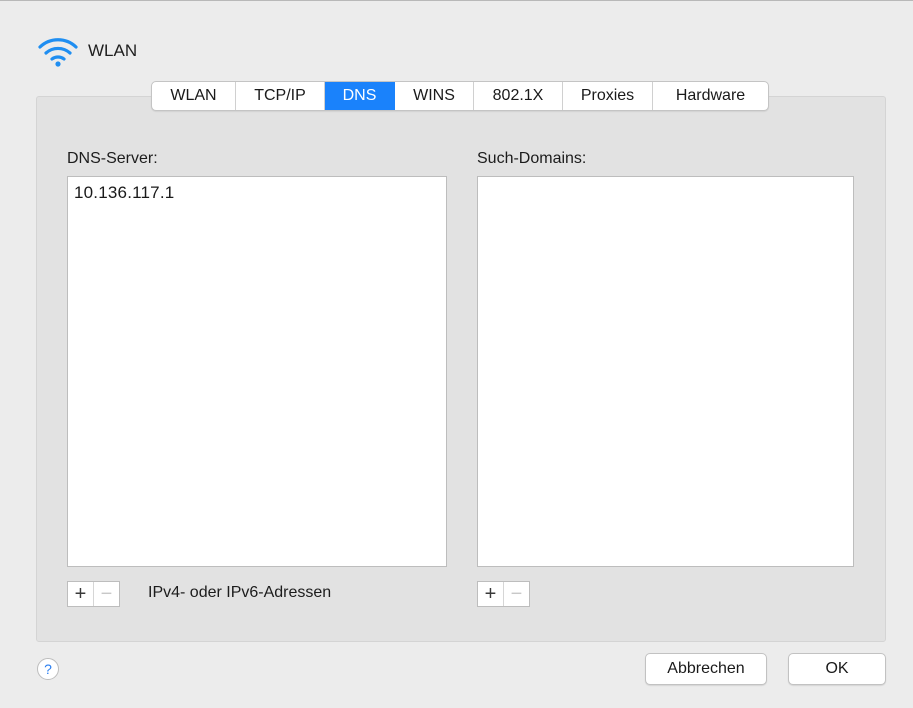 Image resolution: width=913 pixels, height=708 pixels. Describe the element at coordinates (434, 96) in the screenshot. I see `tab-wins: WINS` at that location.